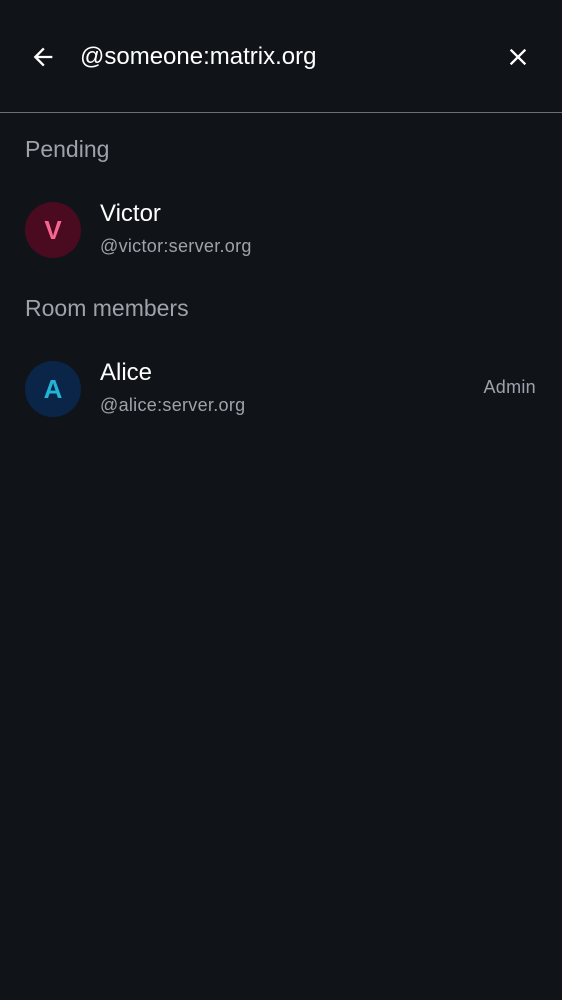 Image resolution: width=562 pixels, height=1000 pixels. What do you see at coordinates (126, 372) in the screenshot?
I see `member-name: Alice` at bounding box center [126, 372].